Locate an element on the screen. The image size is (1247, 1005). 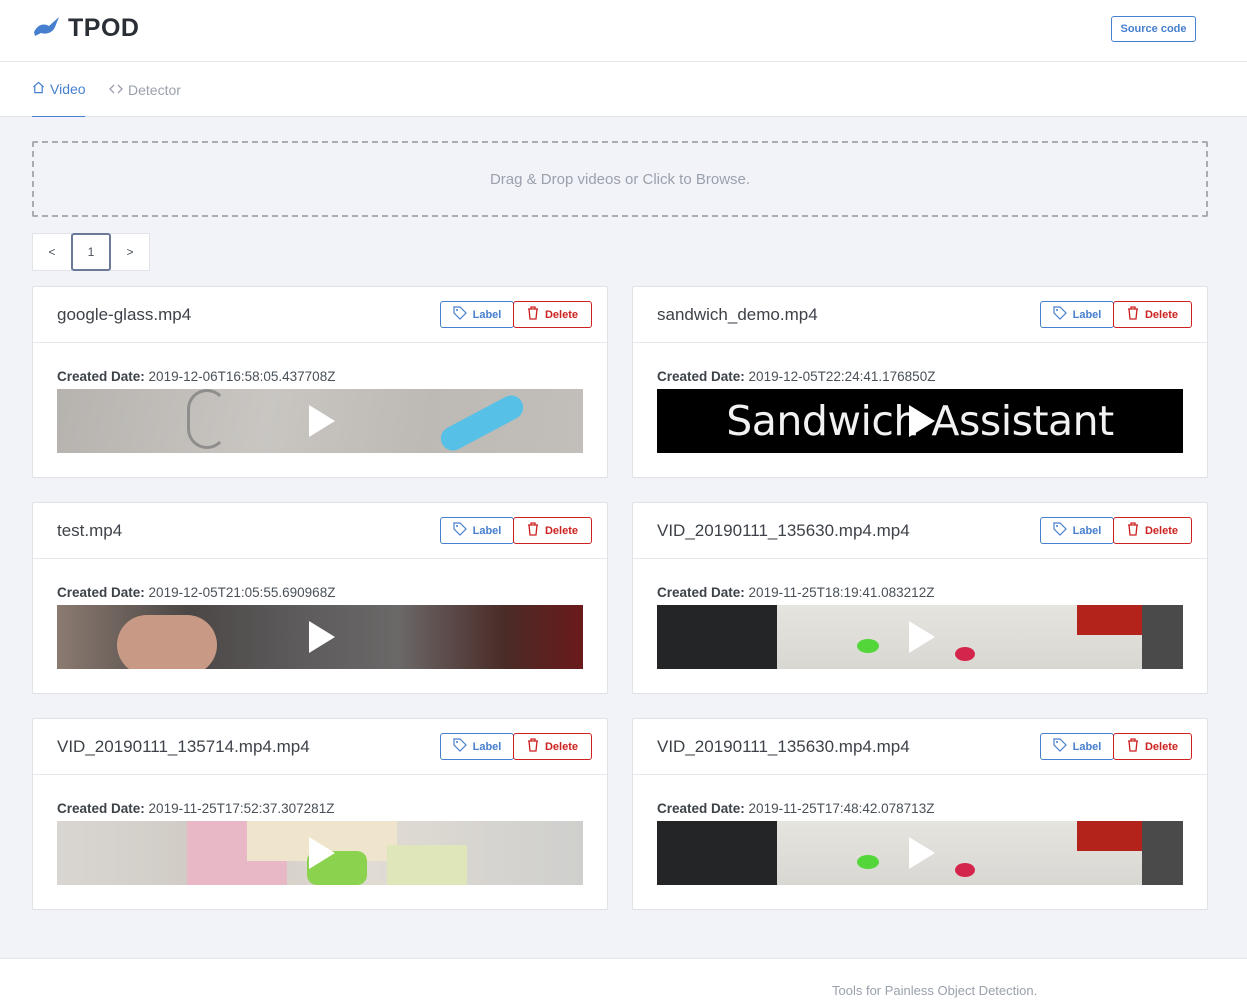
tab-video: Video is located at coordinates (59, 89).